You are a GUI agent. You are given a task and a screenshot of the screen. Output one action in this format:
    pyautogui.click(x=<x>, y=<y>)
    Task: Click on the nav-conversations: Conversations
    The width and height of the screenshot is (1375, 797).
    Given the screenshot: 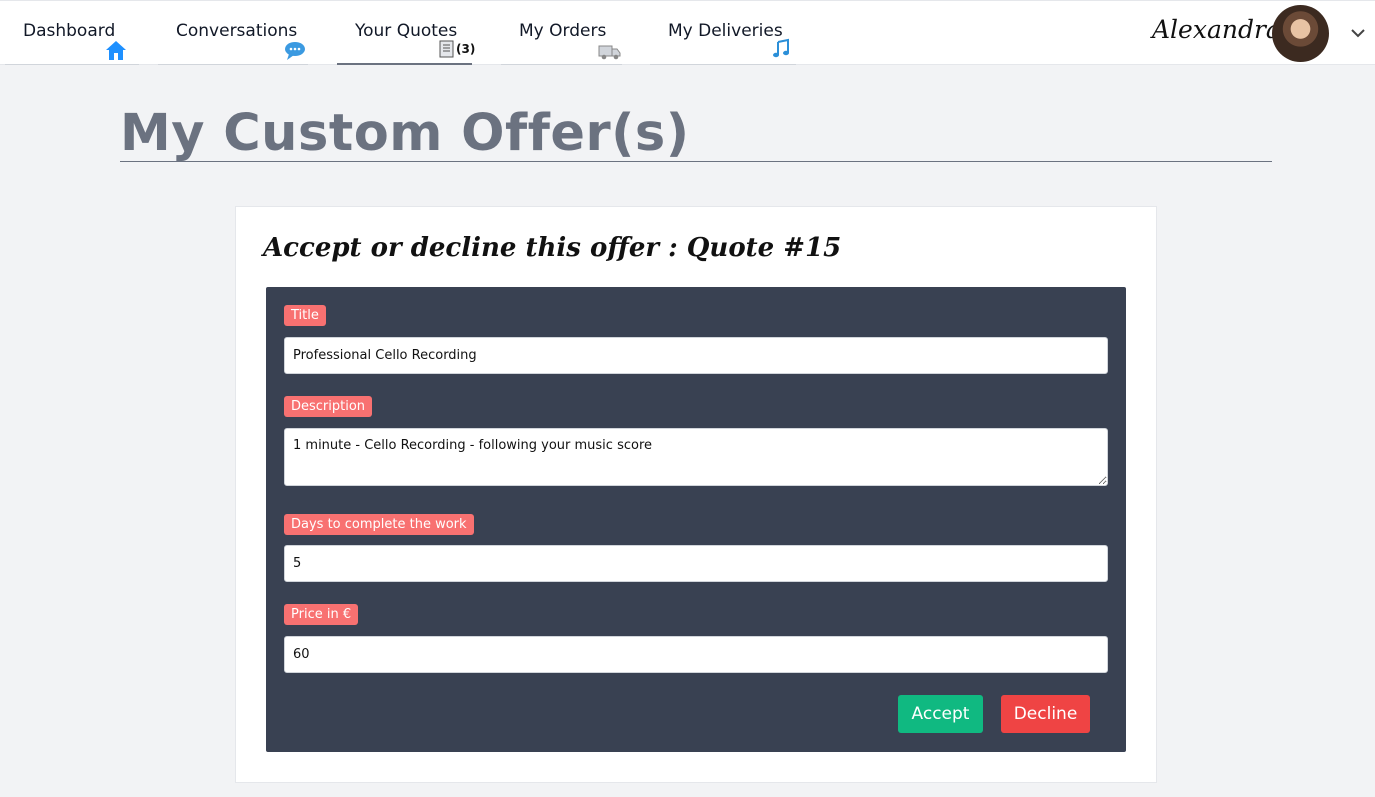 What is the action you would take?
    pyautogui.click(x=233, y=33)
    